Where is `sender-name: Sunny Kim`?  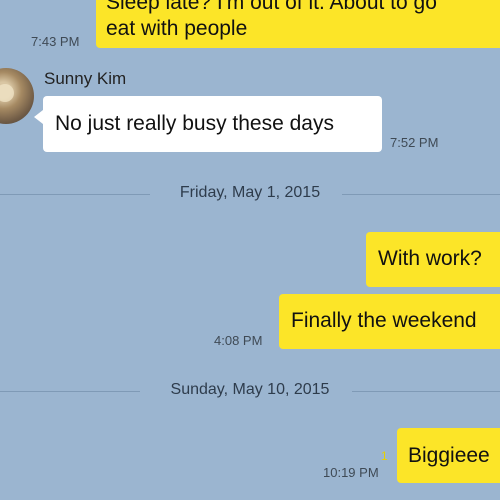 sender-name: Sunny Kim is located at coordinates (85, 78).